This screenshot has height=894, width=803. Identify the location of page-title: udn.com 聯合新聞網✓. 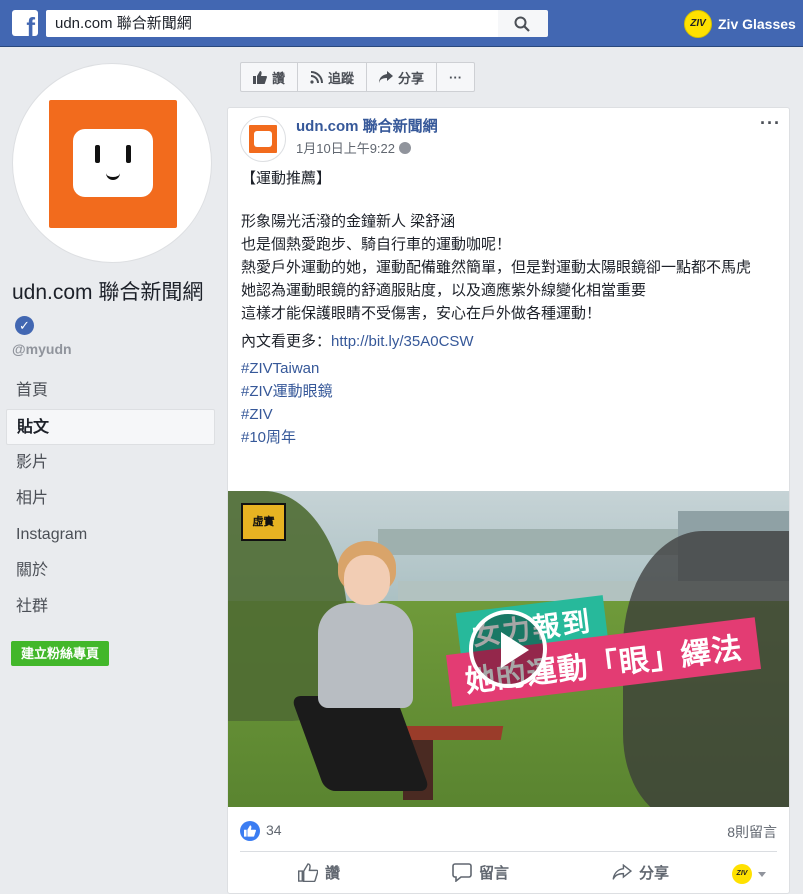
(114, 307).